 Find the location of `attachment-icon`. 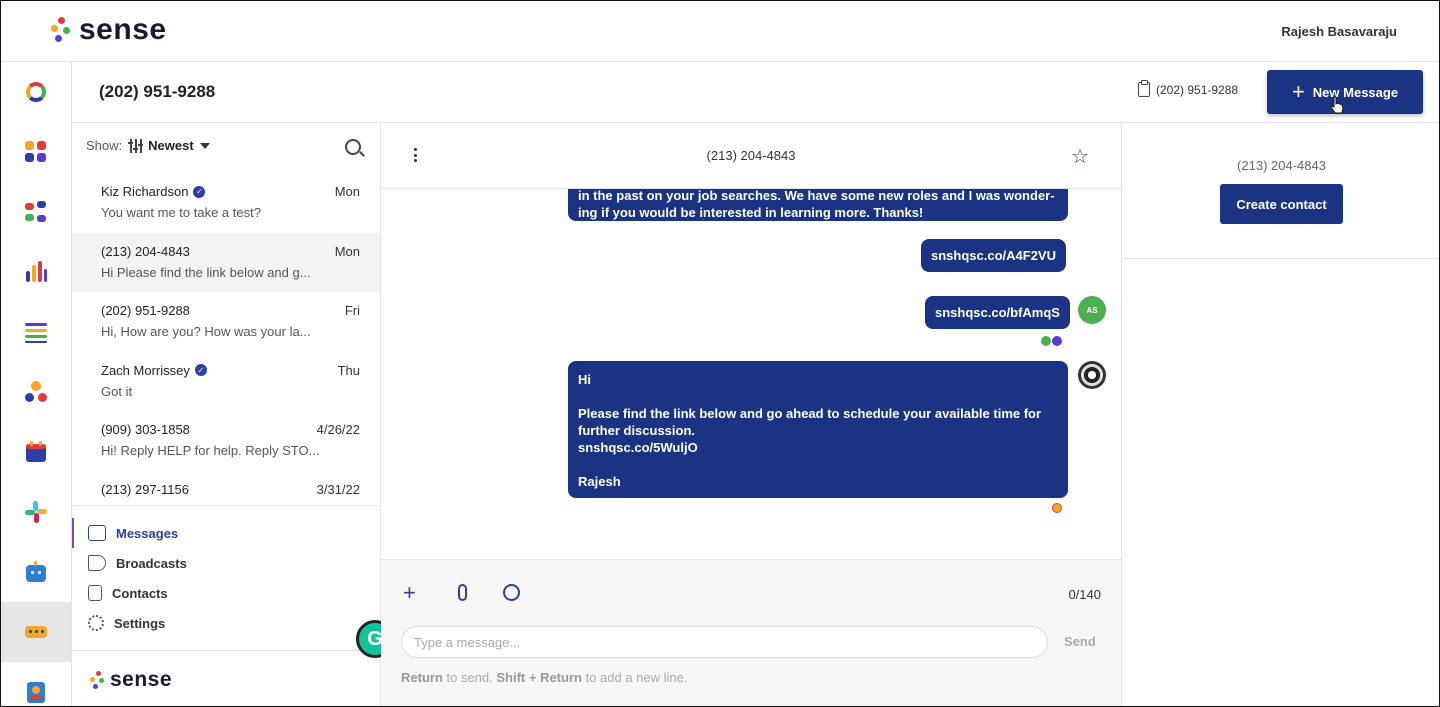

attachment-icon is located at coordinates (462, 592).